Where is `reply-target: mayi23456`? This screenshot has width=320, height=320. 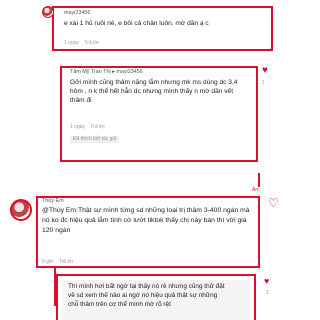 reply-target: mayi23456 is located at coordinates (129, 72).